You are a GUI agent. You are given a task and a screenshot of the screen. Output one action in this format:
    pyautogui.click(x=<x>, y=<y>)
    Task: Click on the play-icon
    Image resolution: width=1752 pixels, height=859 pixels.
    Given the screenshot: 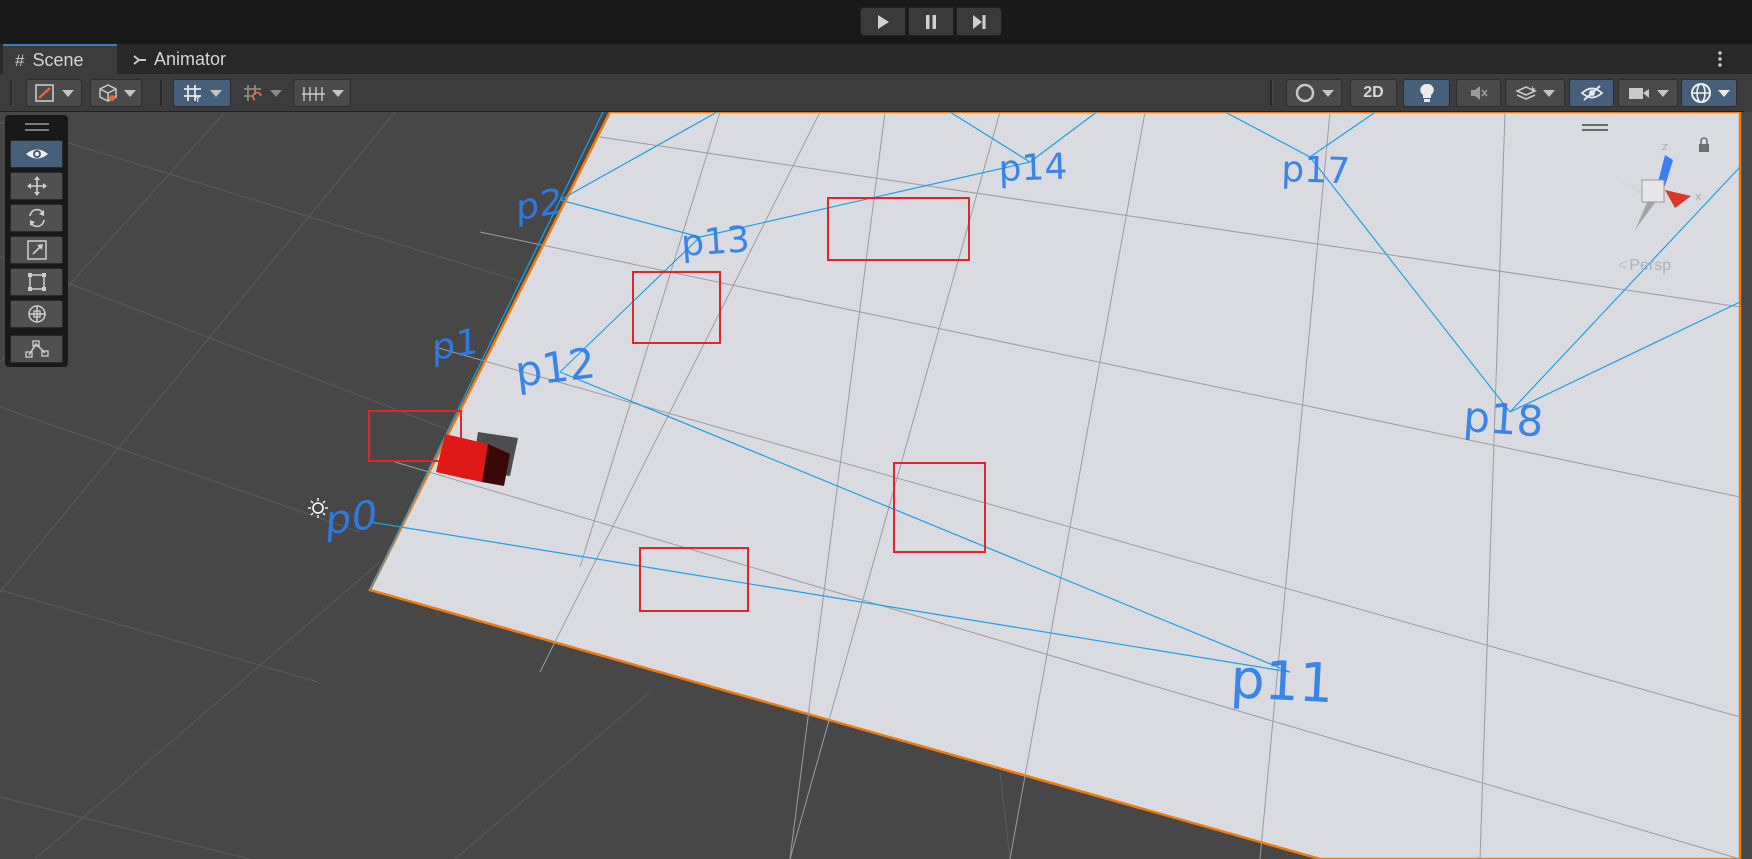 What is the action you would take?
    pyautogui.click(x=883, y=21)
    